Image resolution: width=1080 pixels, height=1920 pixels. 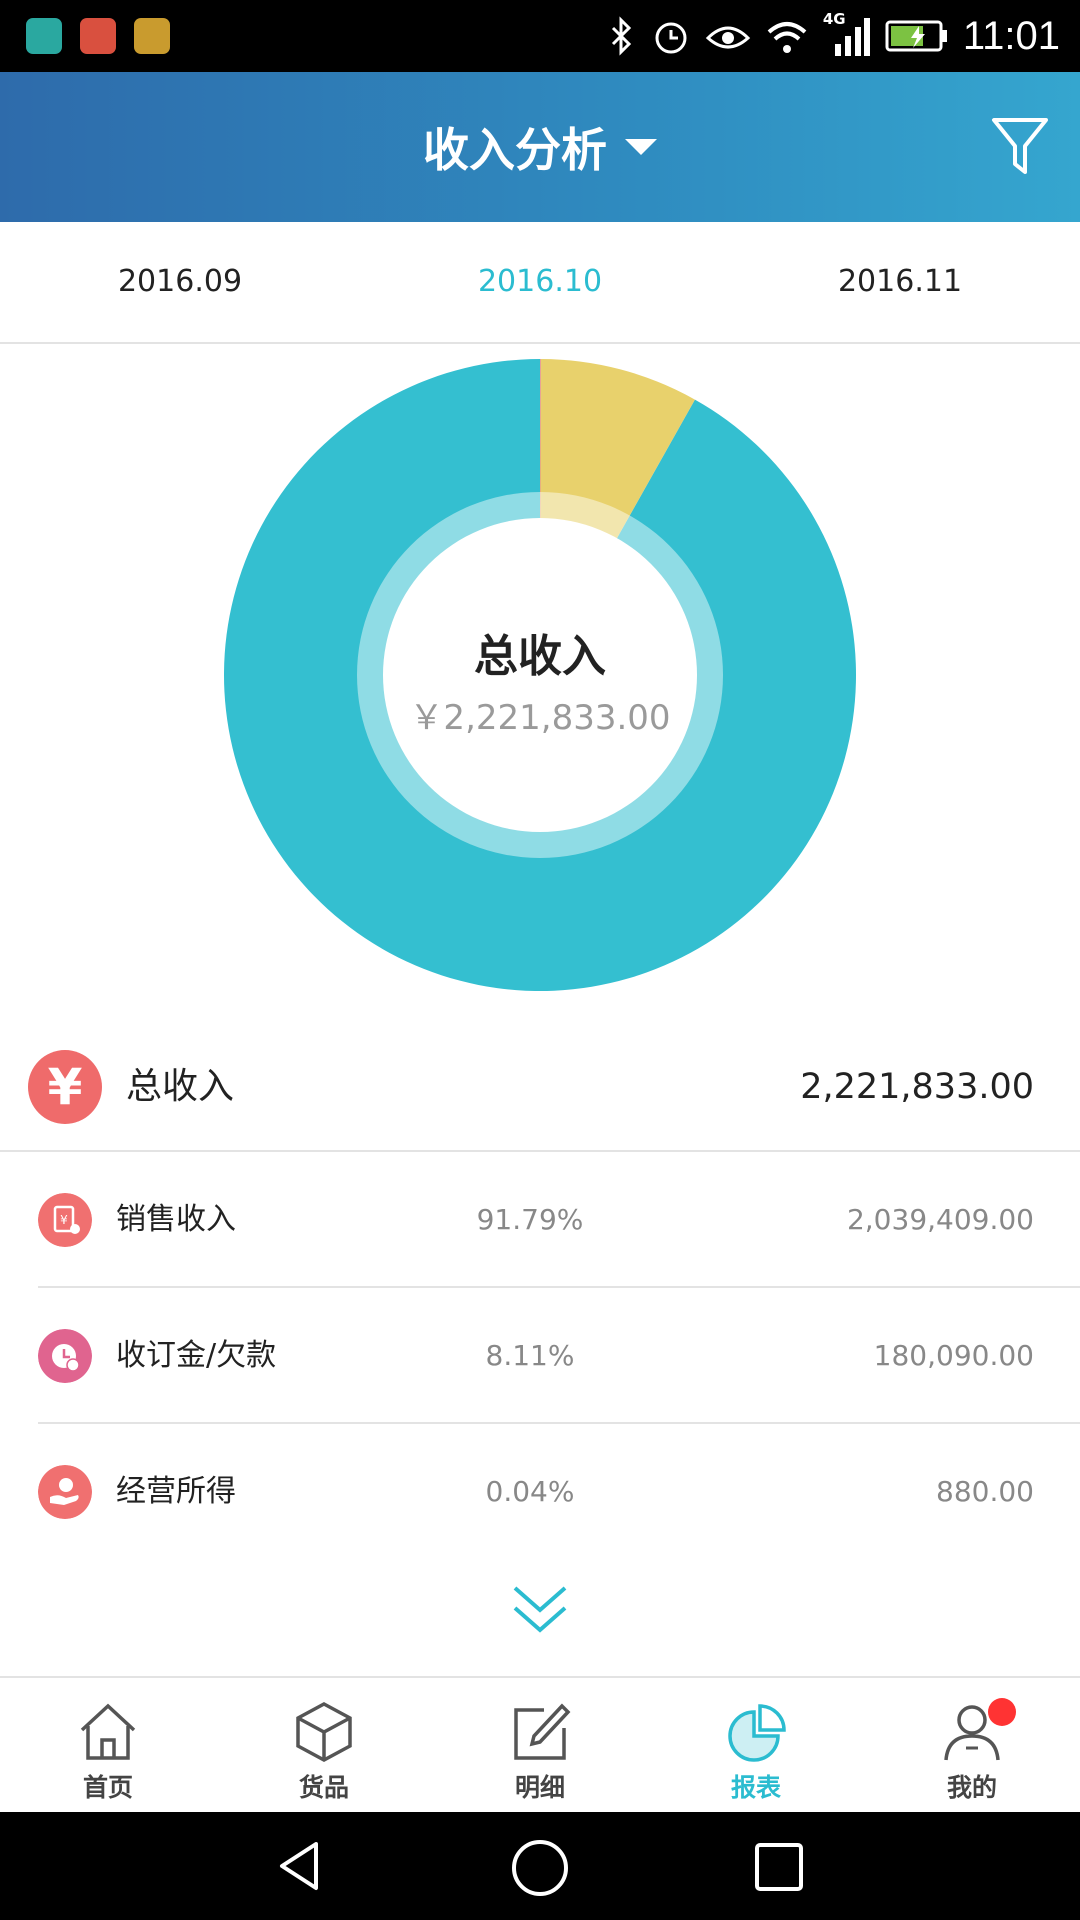 I want to click on month-selector: 2016.09 2016.10 2016.11, so click(x=540, y=283).